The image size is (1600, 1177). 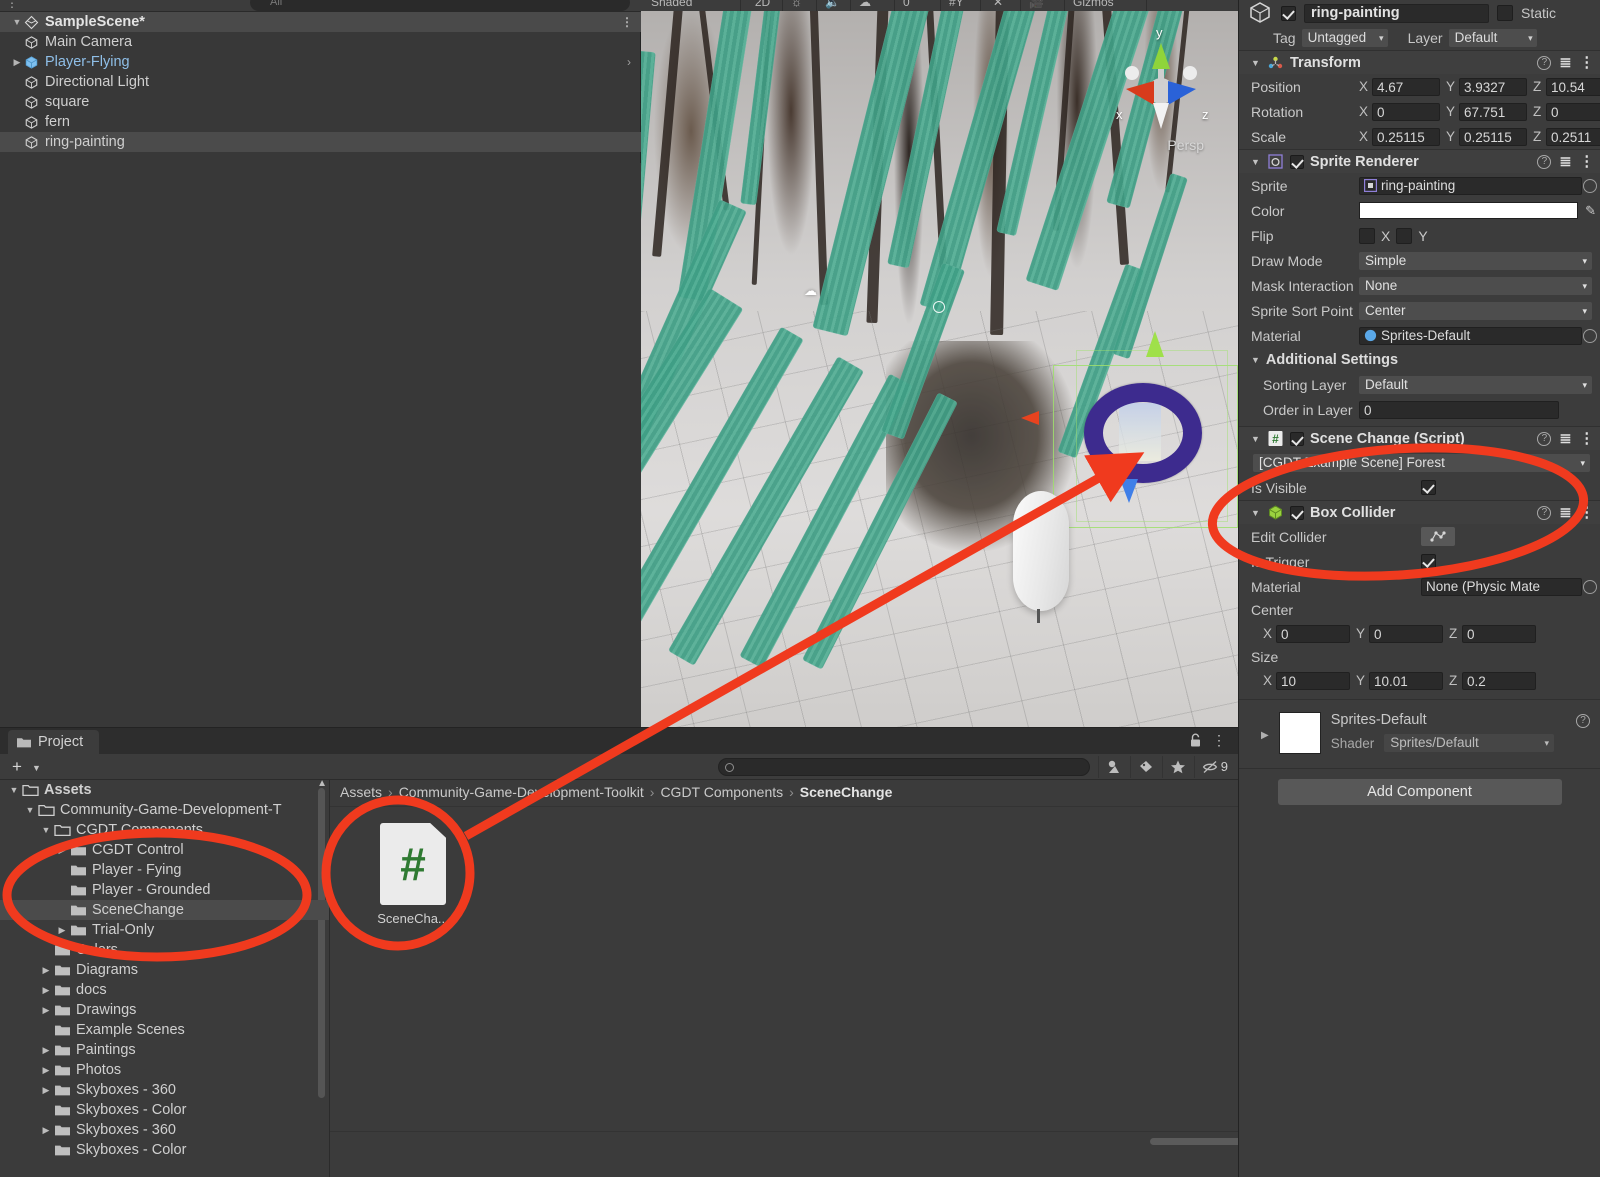 What do you see at coordinates (320, 102) in the screenshot?
I see `hierarchy-item-square: square` at bounding box center [320, 102].